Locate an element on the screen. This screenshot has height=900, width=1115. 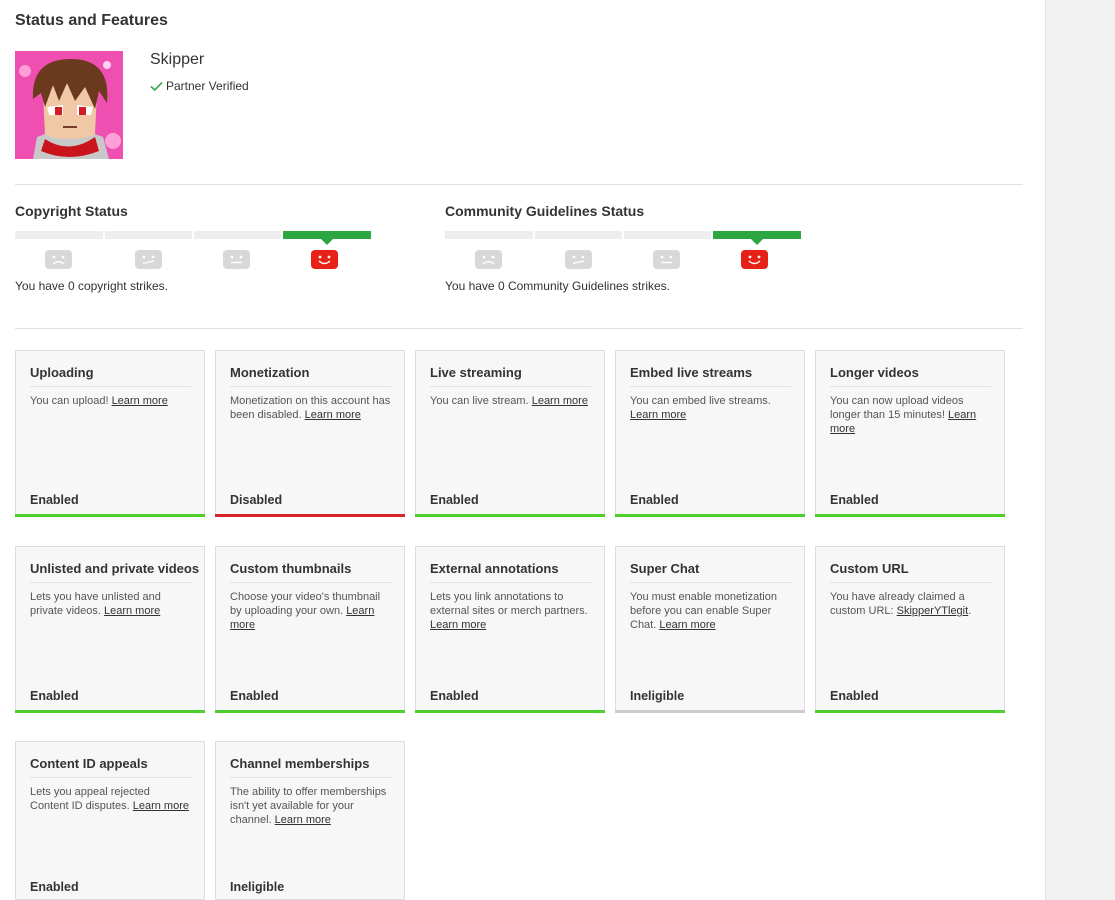
feature-title: Unlisted and private videos is located at coordinates (114, 572).